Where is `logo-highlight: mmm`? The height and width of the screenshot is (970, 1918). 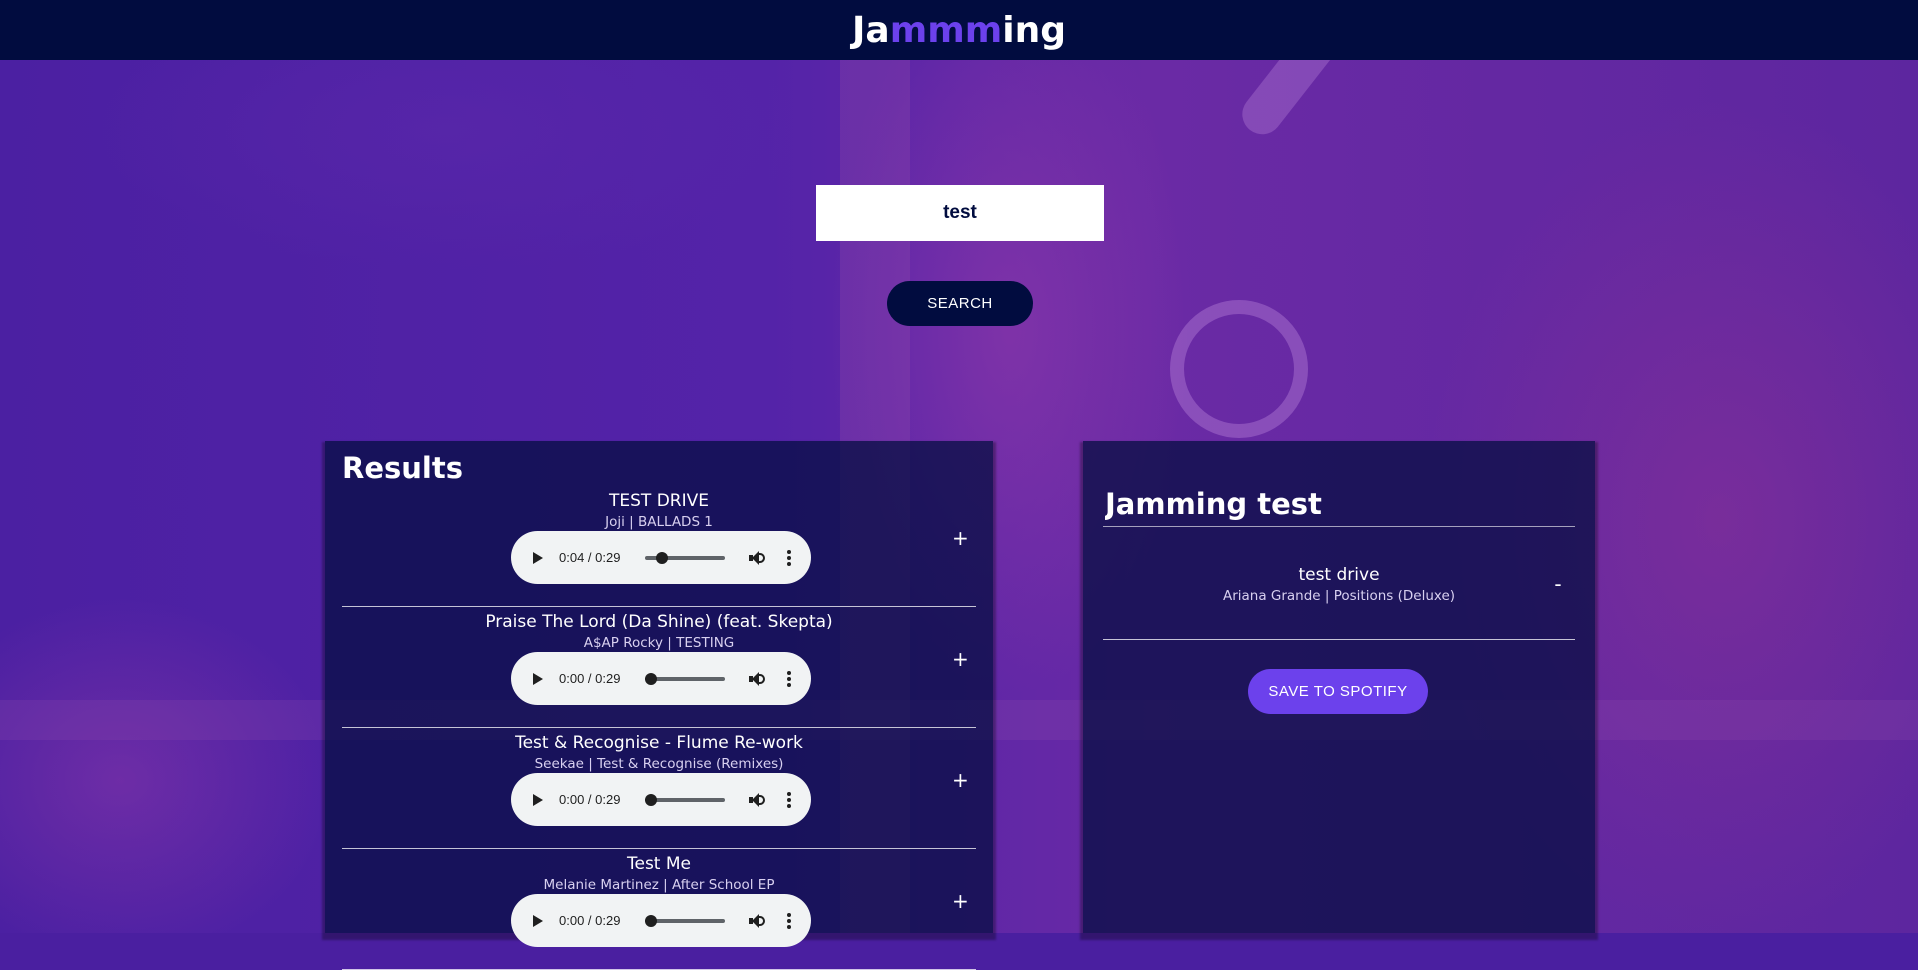
logo-highlight: mmm is located at coordinates (946, 30).